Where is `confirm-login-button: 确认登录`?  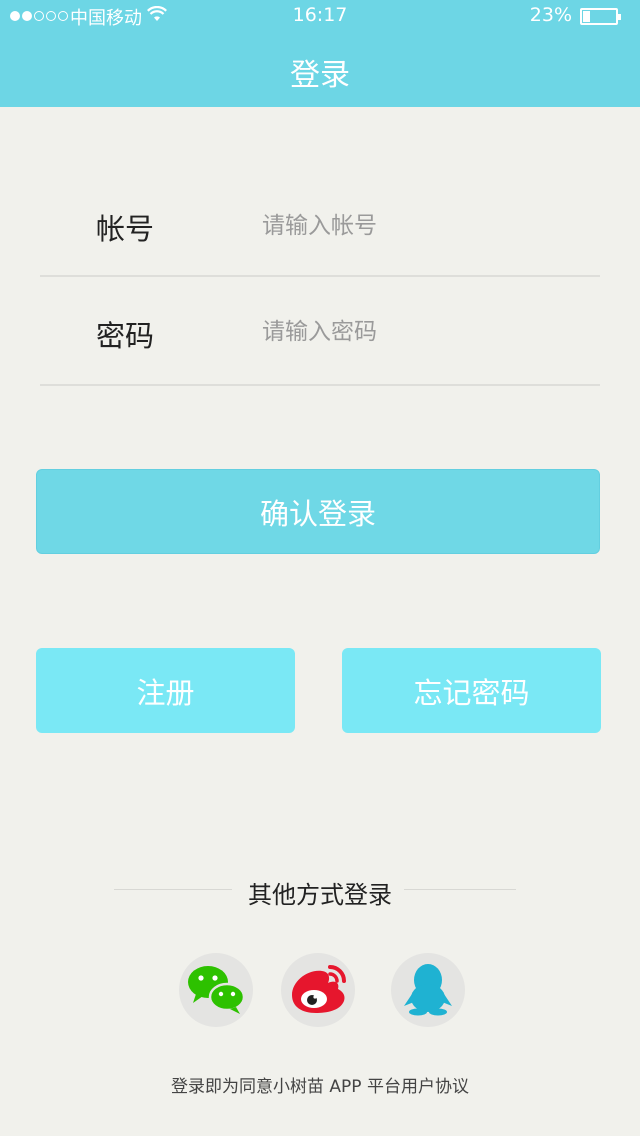 confirm-login-button: 确认登录 is located at coordinates (318, 511).